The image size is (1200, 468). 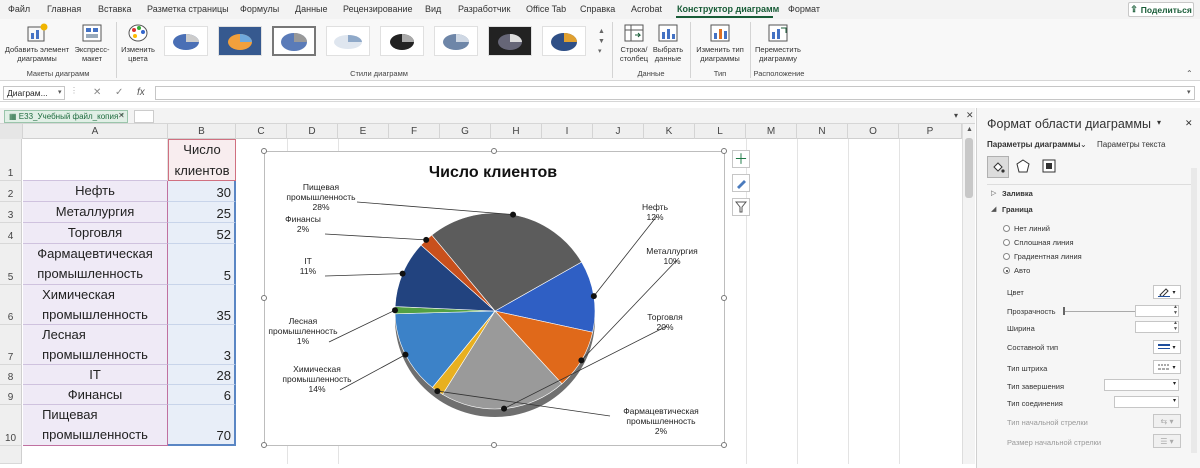 What do you see at coordinates (414, 131) in the screenshot?
I see `column-header: F` at bounding box center [414, 131].